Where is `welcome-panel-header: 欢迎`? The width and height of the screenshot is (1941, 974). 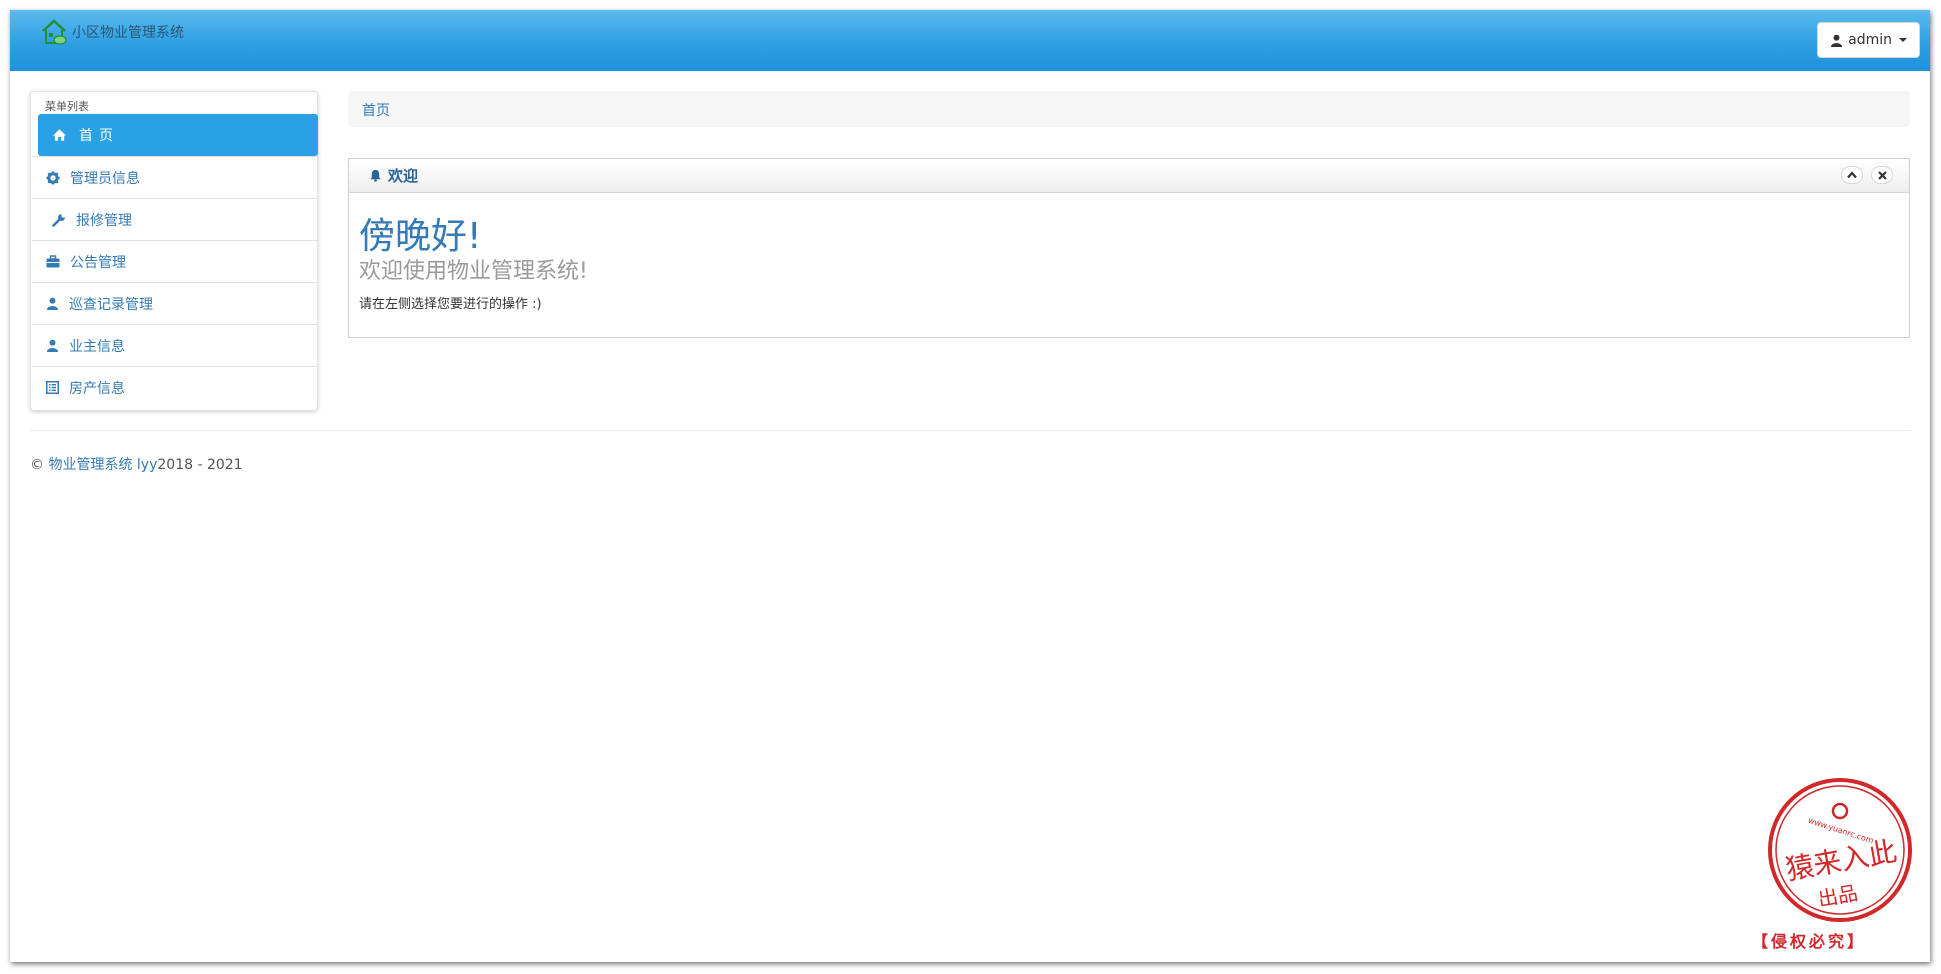 welcome-panel-header: 欢迎 is located at coordinates (1129, 176).